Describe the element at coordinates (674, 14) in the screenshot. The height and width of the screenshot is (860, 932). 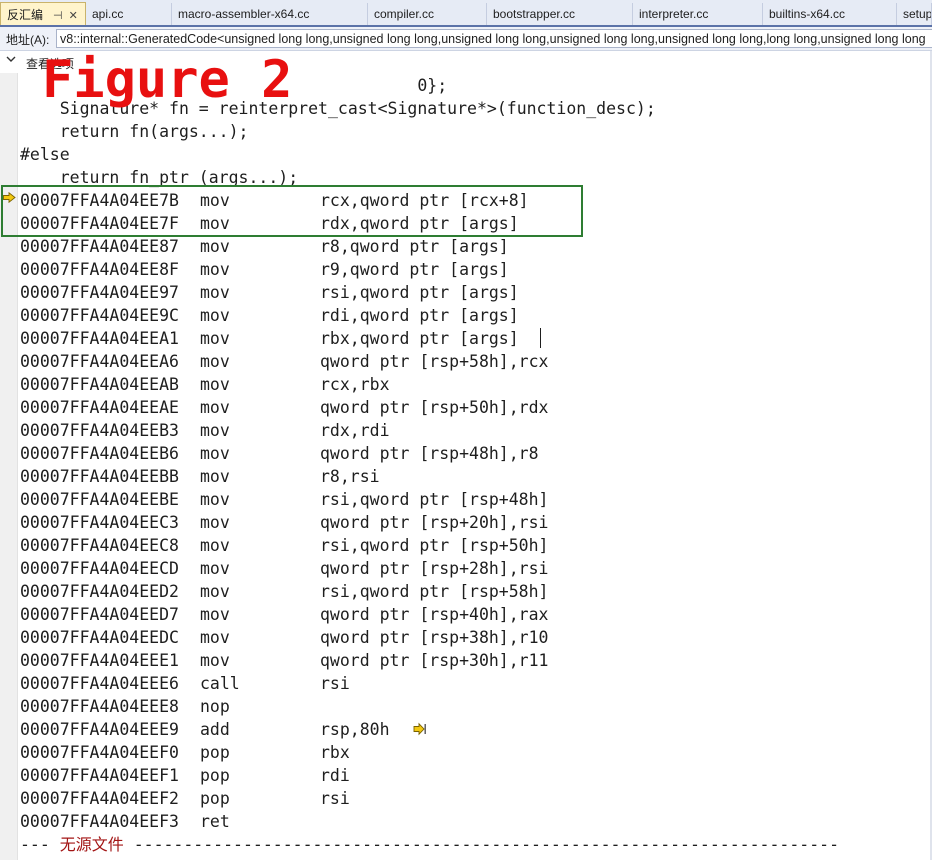
I see `tab-label: interpreter.cc` at that location.